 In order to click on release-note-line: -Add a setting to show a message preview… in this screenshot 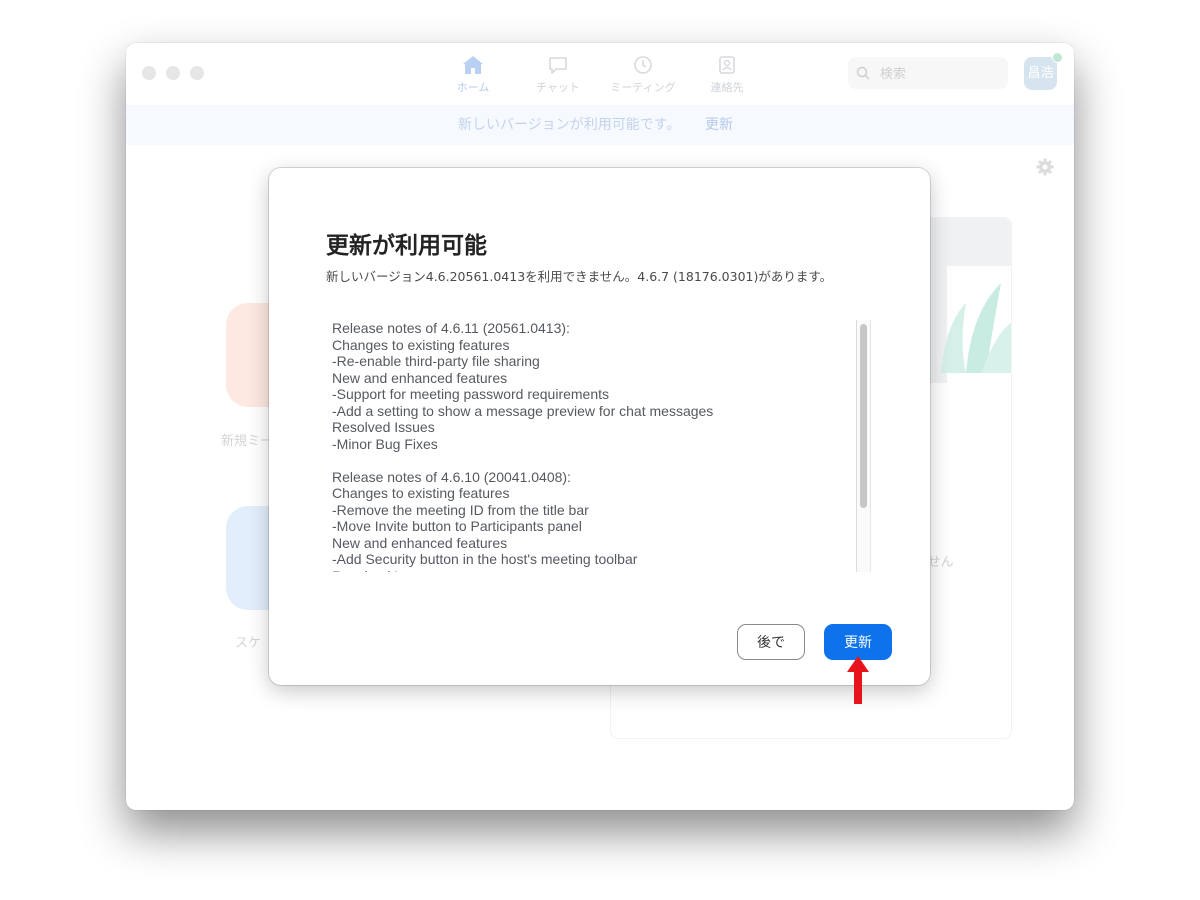, I will do `click(523, 410)`.